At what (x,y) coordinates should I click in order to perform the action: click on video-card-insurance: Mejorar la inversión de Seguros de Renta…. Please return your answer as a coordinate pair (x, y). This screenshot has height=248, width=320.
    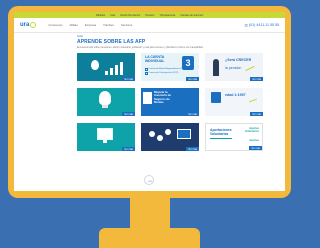
    Looking at the image, I should click on (170, 102).